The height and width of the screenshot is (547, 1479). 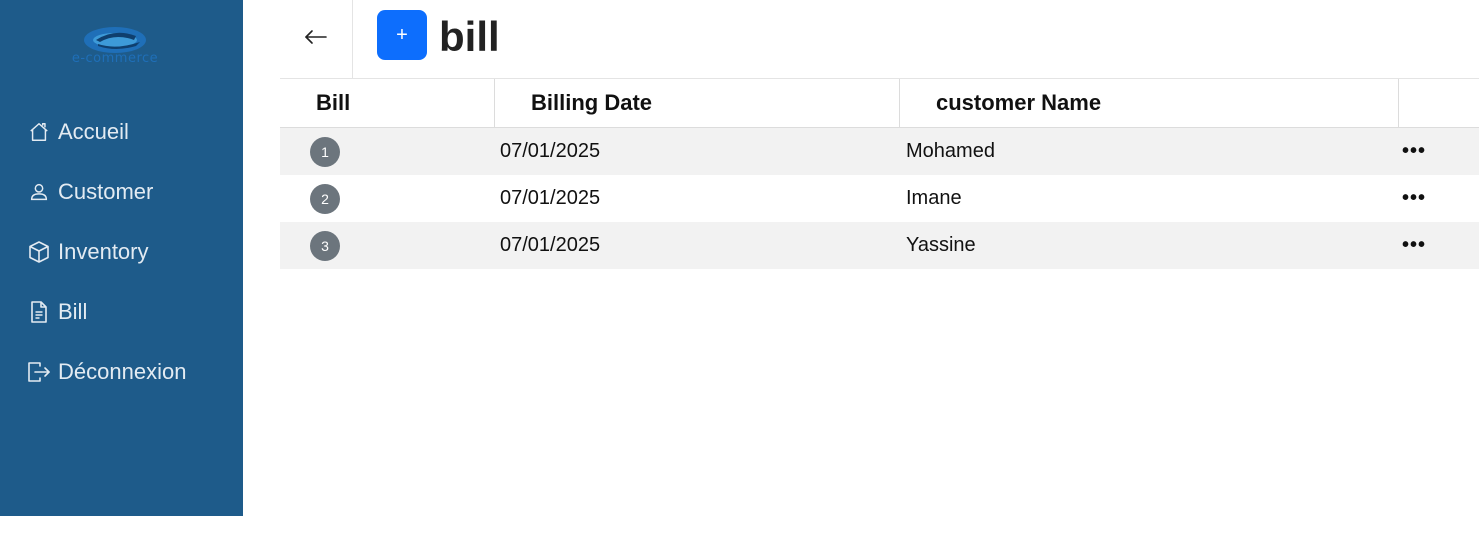 I want to click on back-button, so click(x=316, y=39).